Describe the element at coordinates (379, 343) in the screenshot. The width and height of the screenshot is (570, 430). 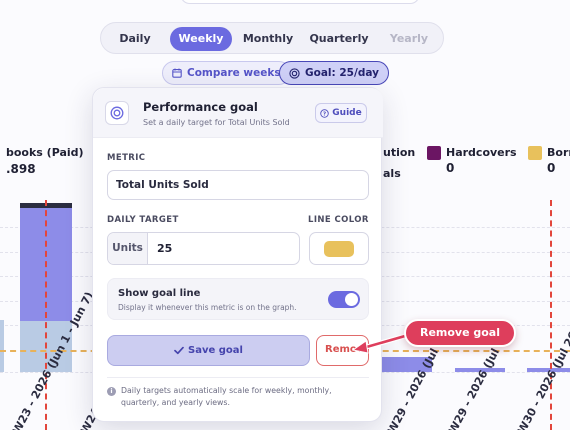
I see `annotation-arrow` at that location.